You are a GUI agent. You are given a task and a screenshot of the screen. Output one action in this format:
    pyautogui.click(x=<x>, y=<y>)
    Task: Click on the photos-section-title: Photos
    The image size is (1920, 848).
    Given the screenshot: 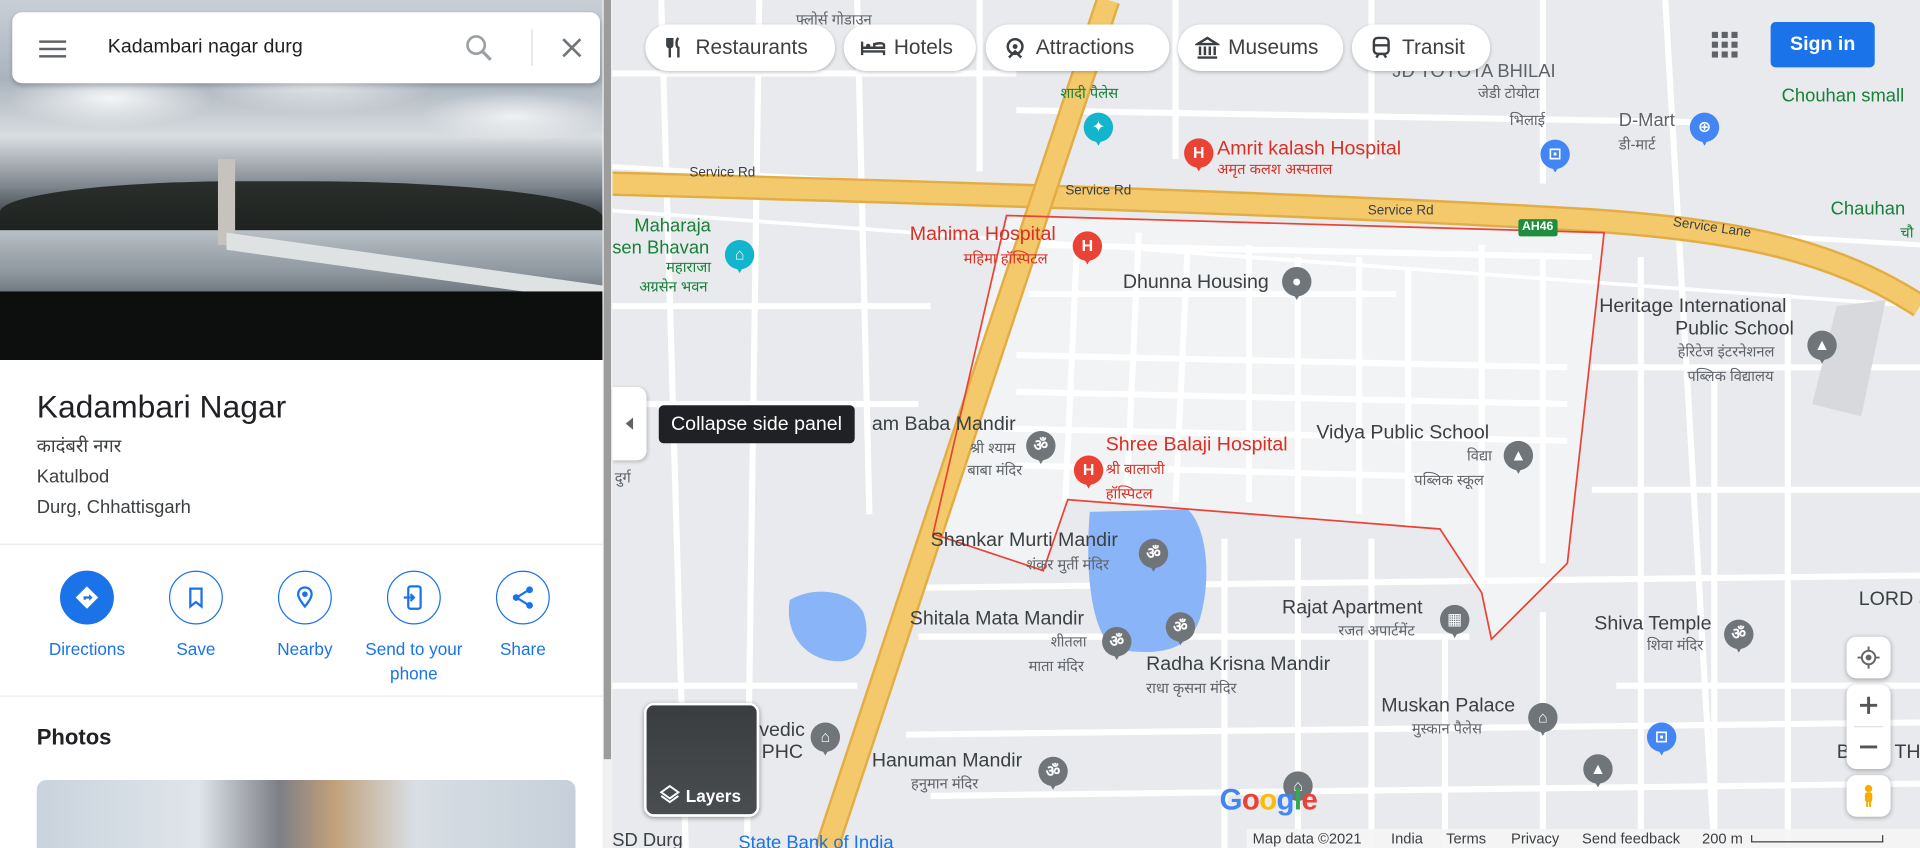 What is the action you would take?
    pyautogui.click(x=74, y=737)
    